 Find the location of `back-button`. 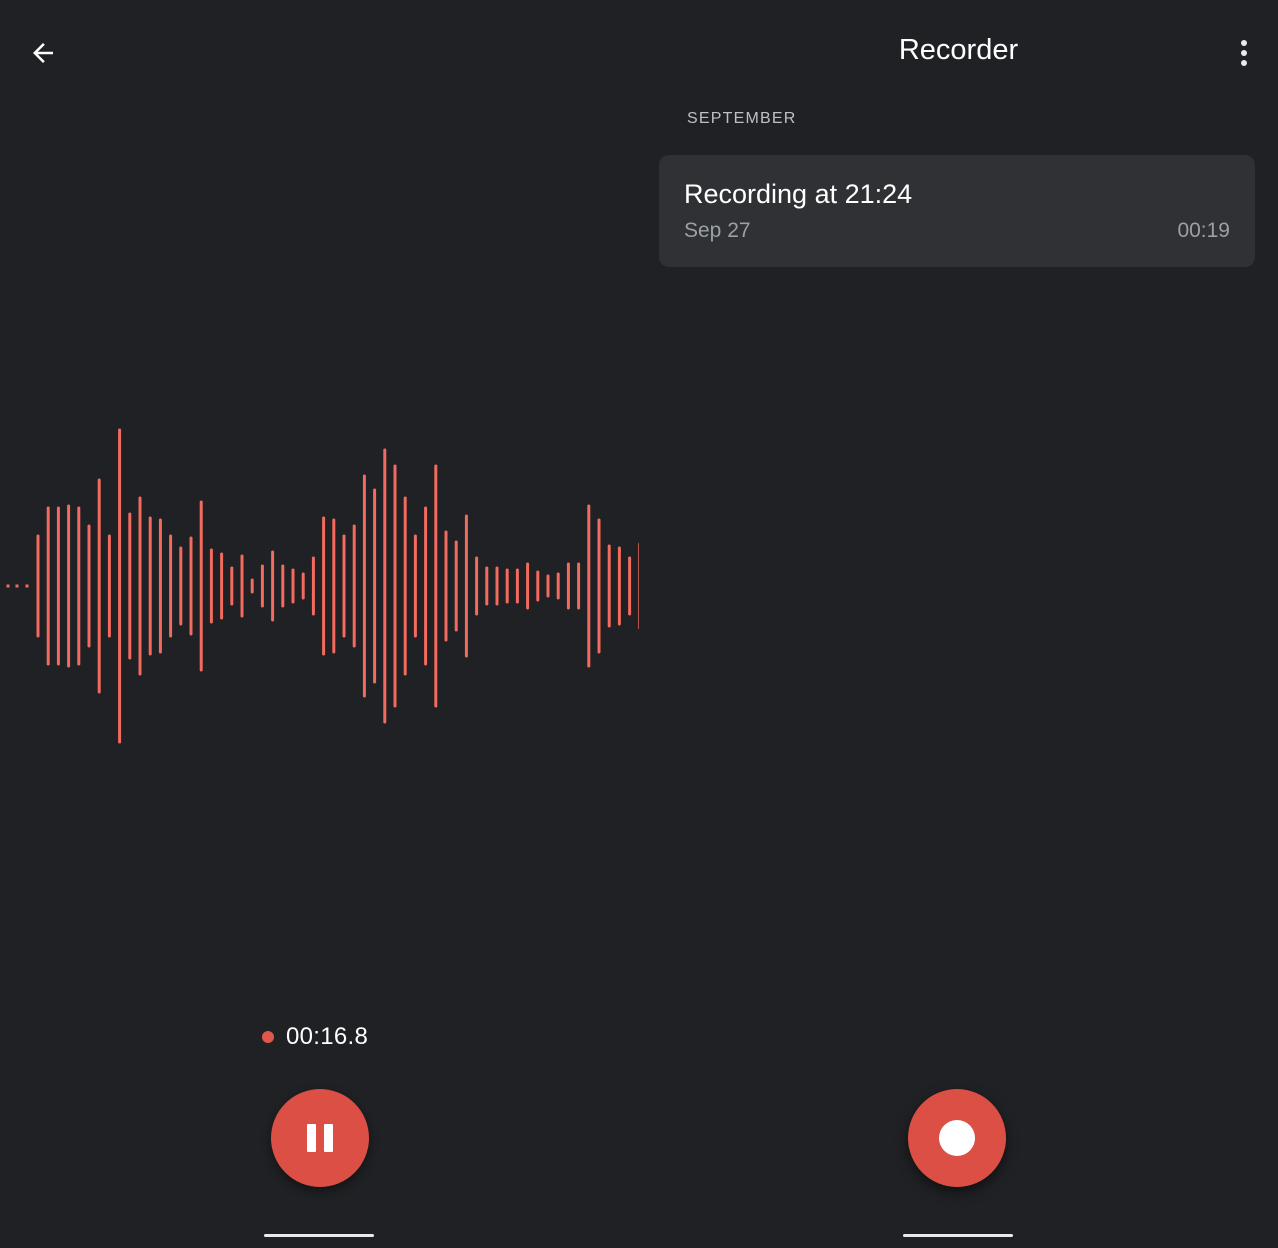

back-button is located at coordinates (43, 53).